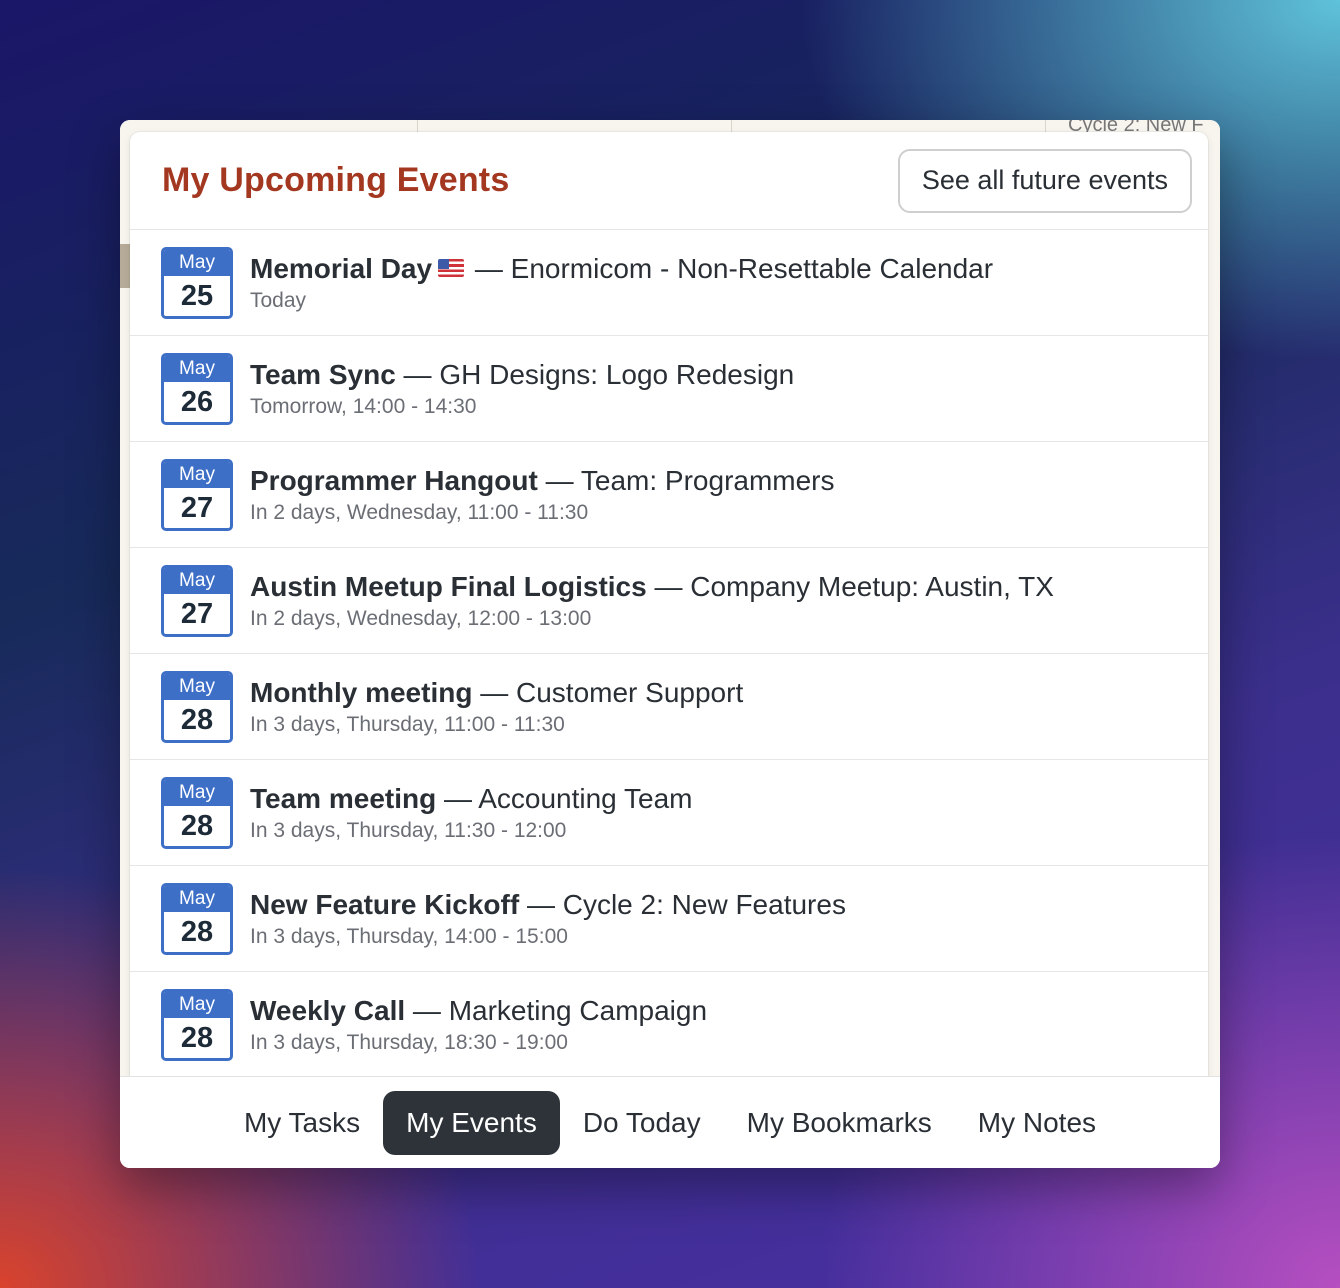 The width and height of the screenshot is (1340, 1288). I want to click on calendar-date-icon: May 26, so click(197, 388).